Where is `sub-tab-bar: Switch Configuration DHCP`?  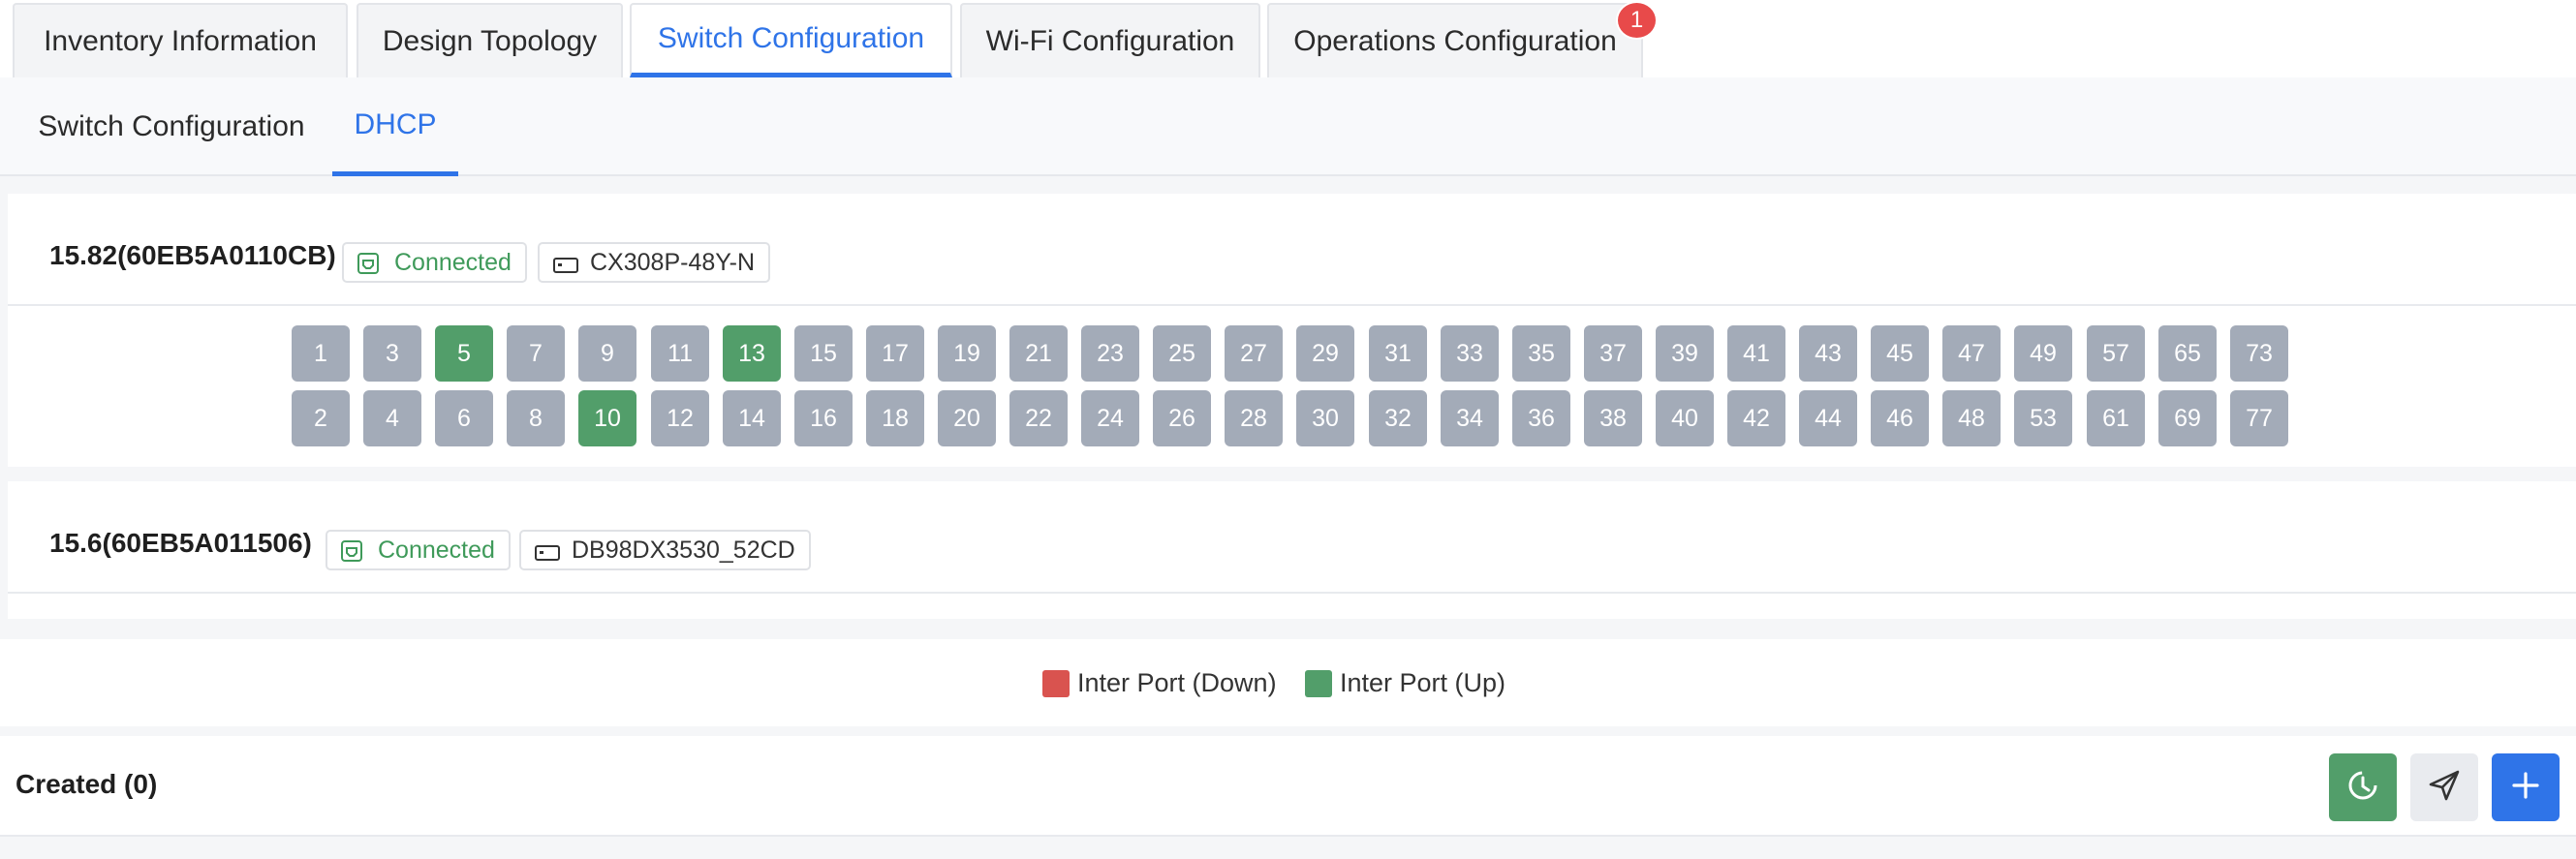
sub-tab-bar: Switch Configuration DHCP is located at coordinates (1288, 126).